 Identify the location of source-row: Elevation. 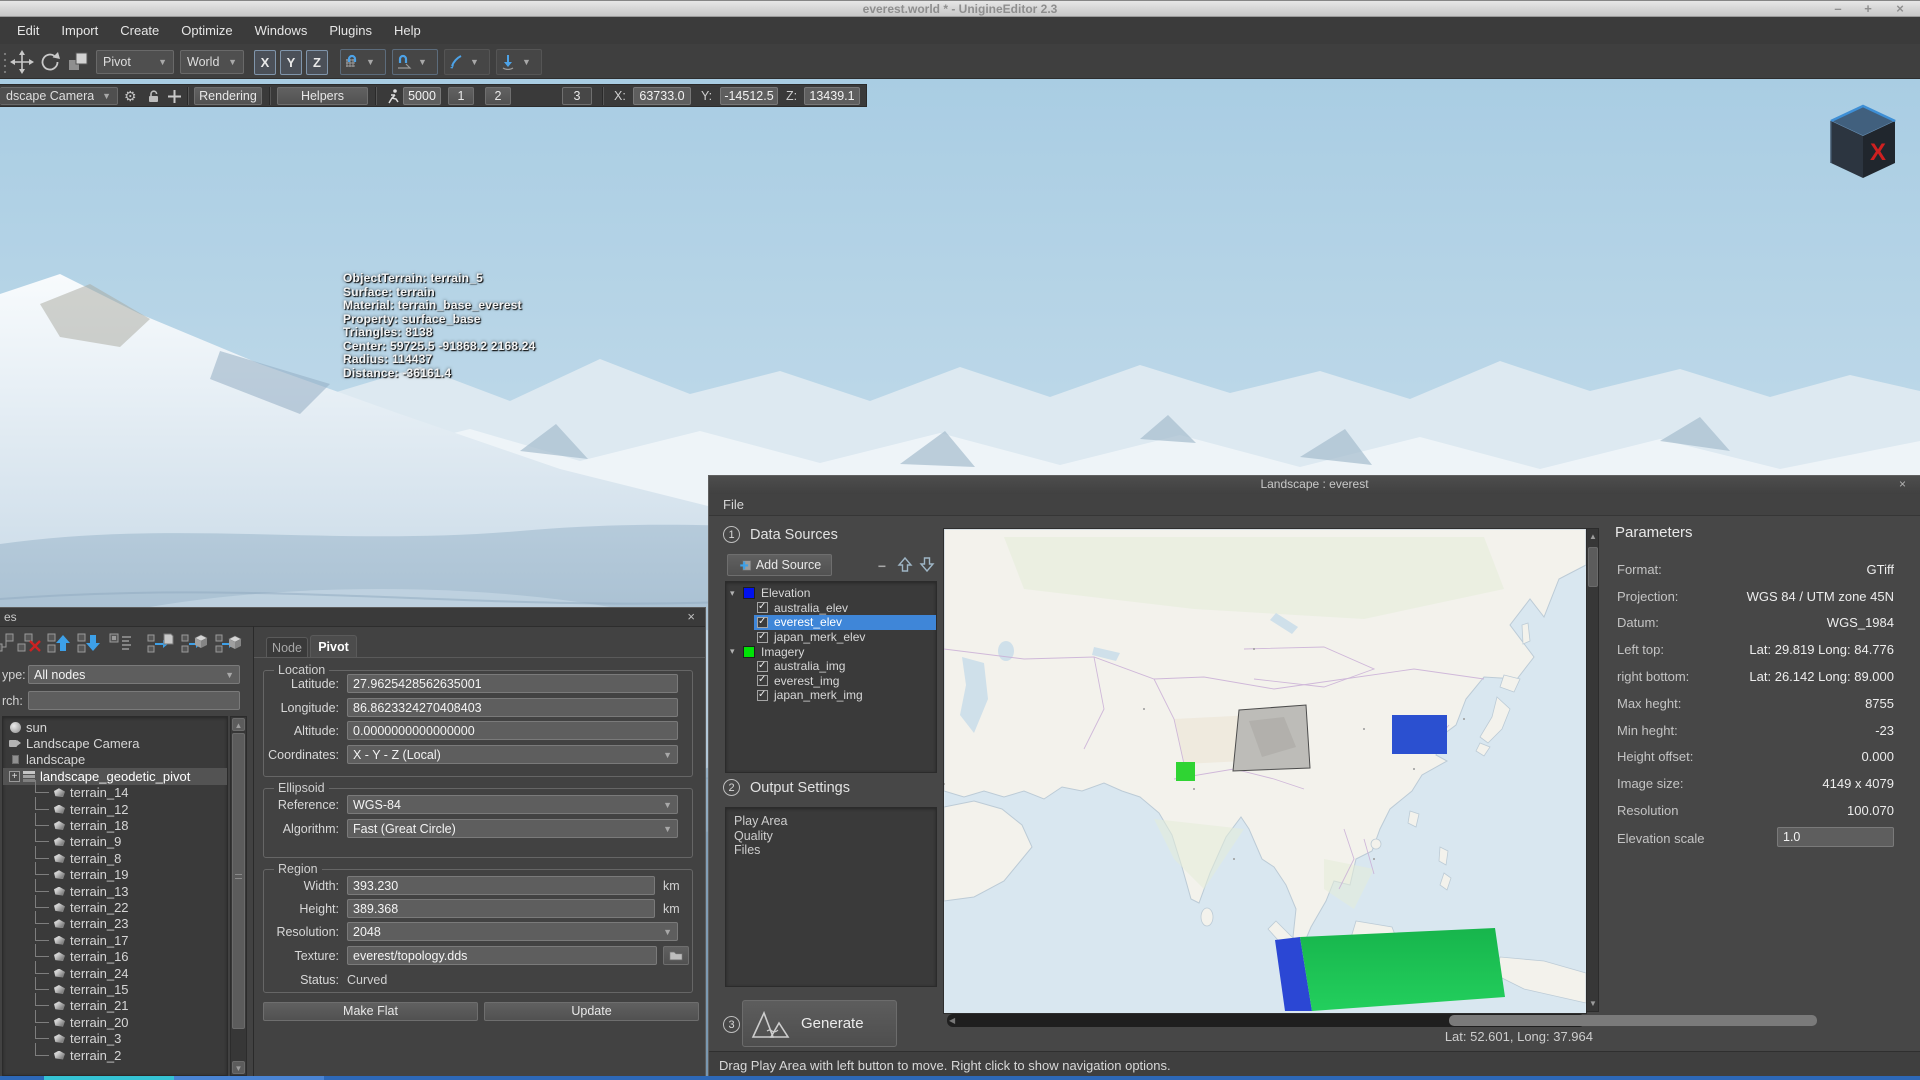
(831, 593).